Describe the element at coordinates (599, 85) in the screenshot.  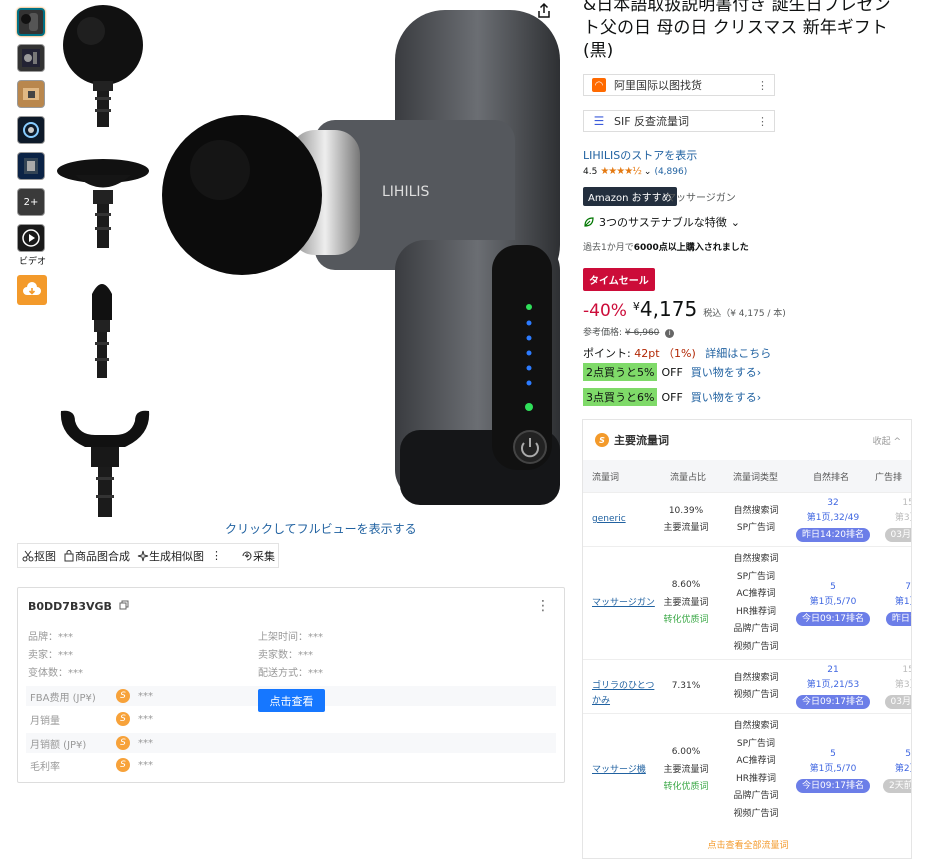
I see `alibaba-icon: ◠` at that location.